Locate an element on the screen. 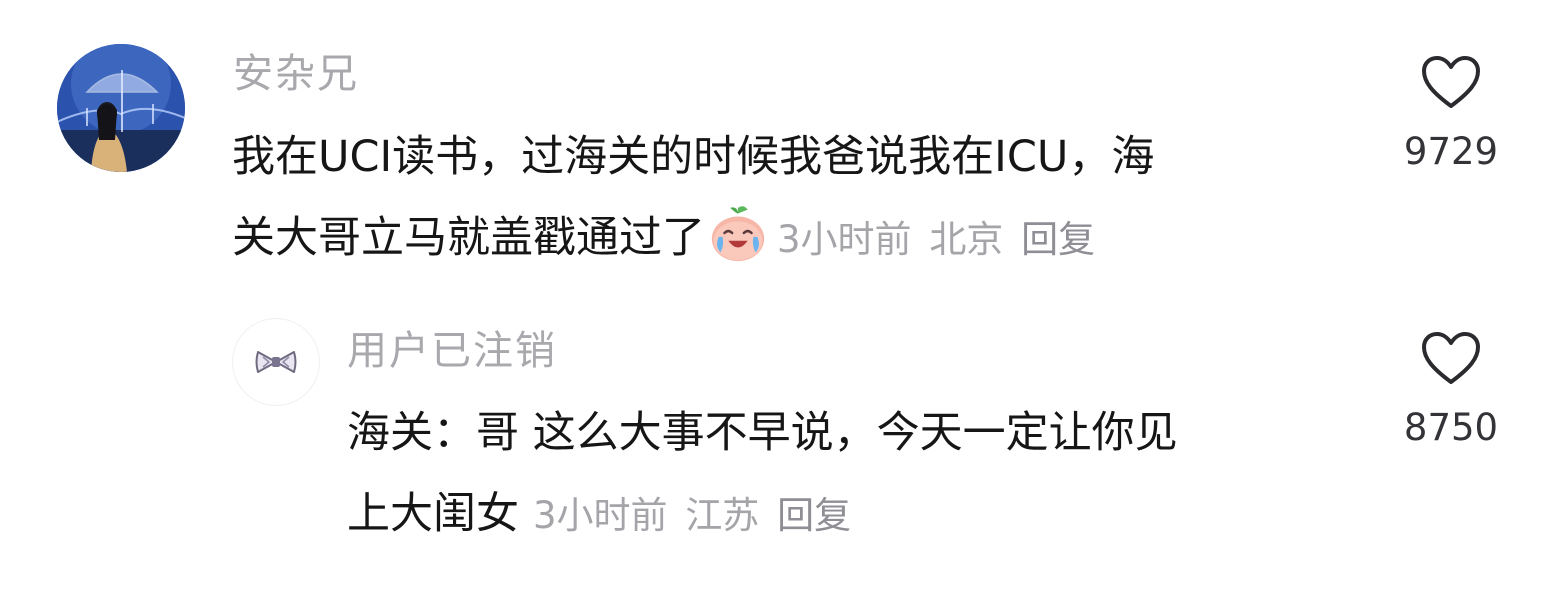 The height and width of the screenshot is (600, 1542). comment-text-line: 我在UCI读书，过海关的时候我爸说我在ICU，海 is located at coordinates (693, 157).